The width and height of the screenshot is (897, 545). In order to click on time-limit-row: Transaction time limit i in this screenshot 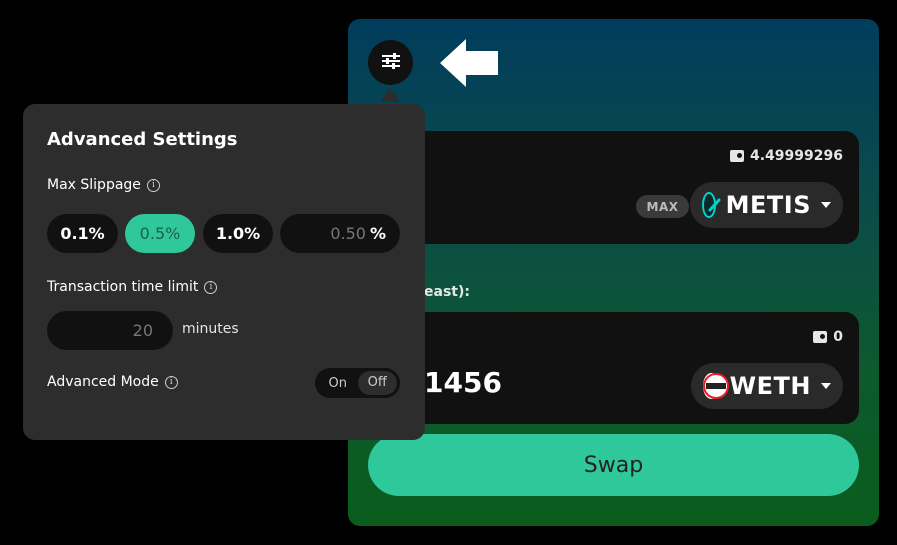, I will do `click(132, 287)`.